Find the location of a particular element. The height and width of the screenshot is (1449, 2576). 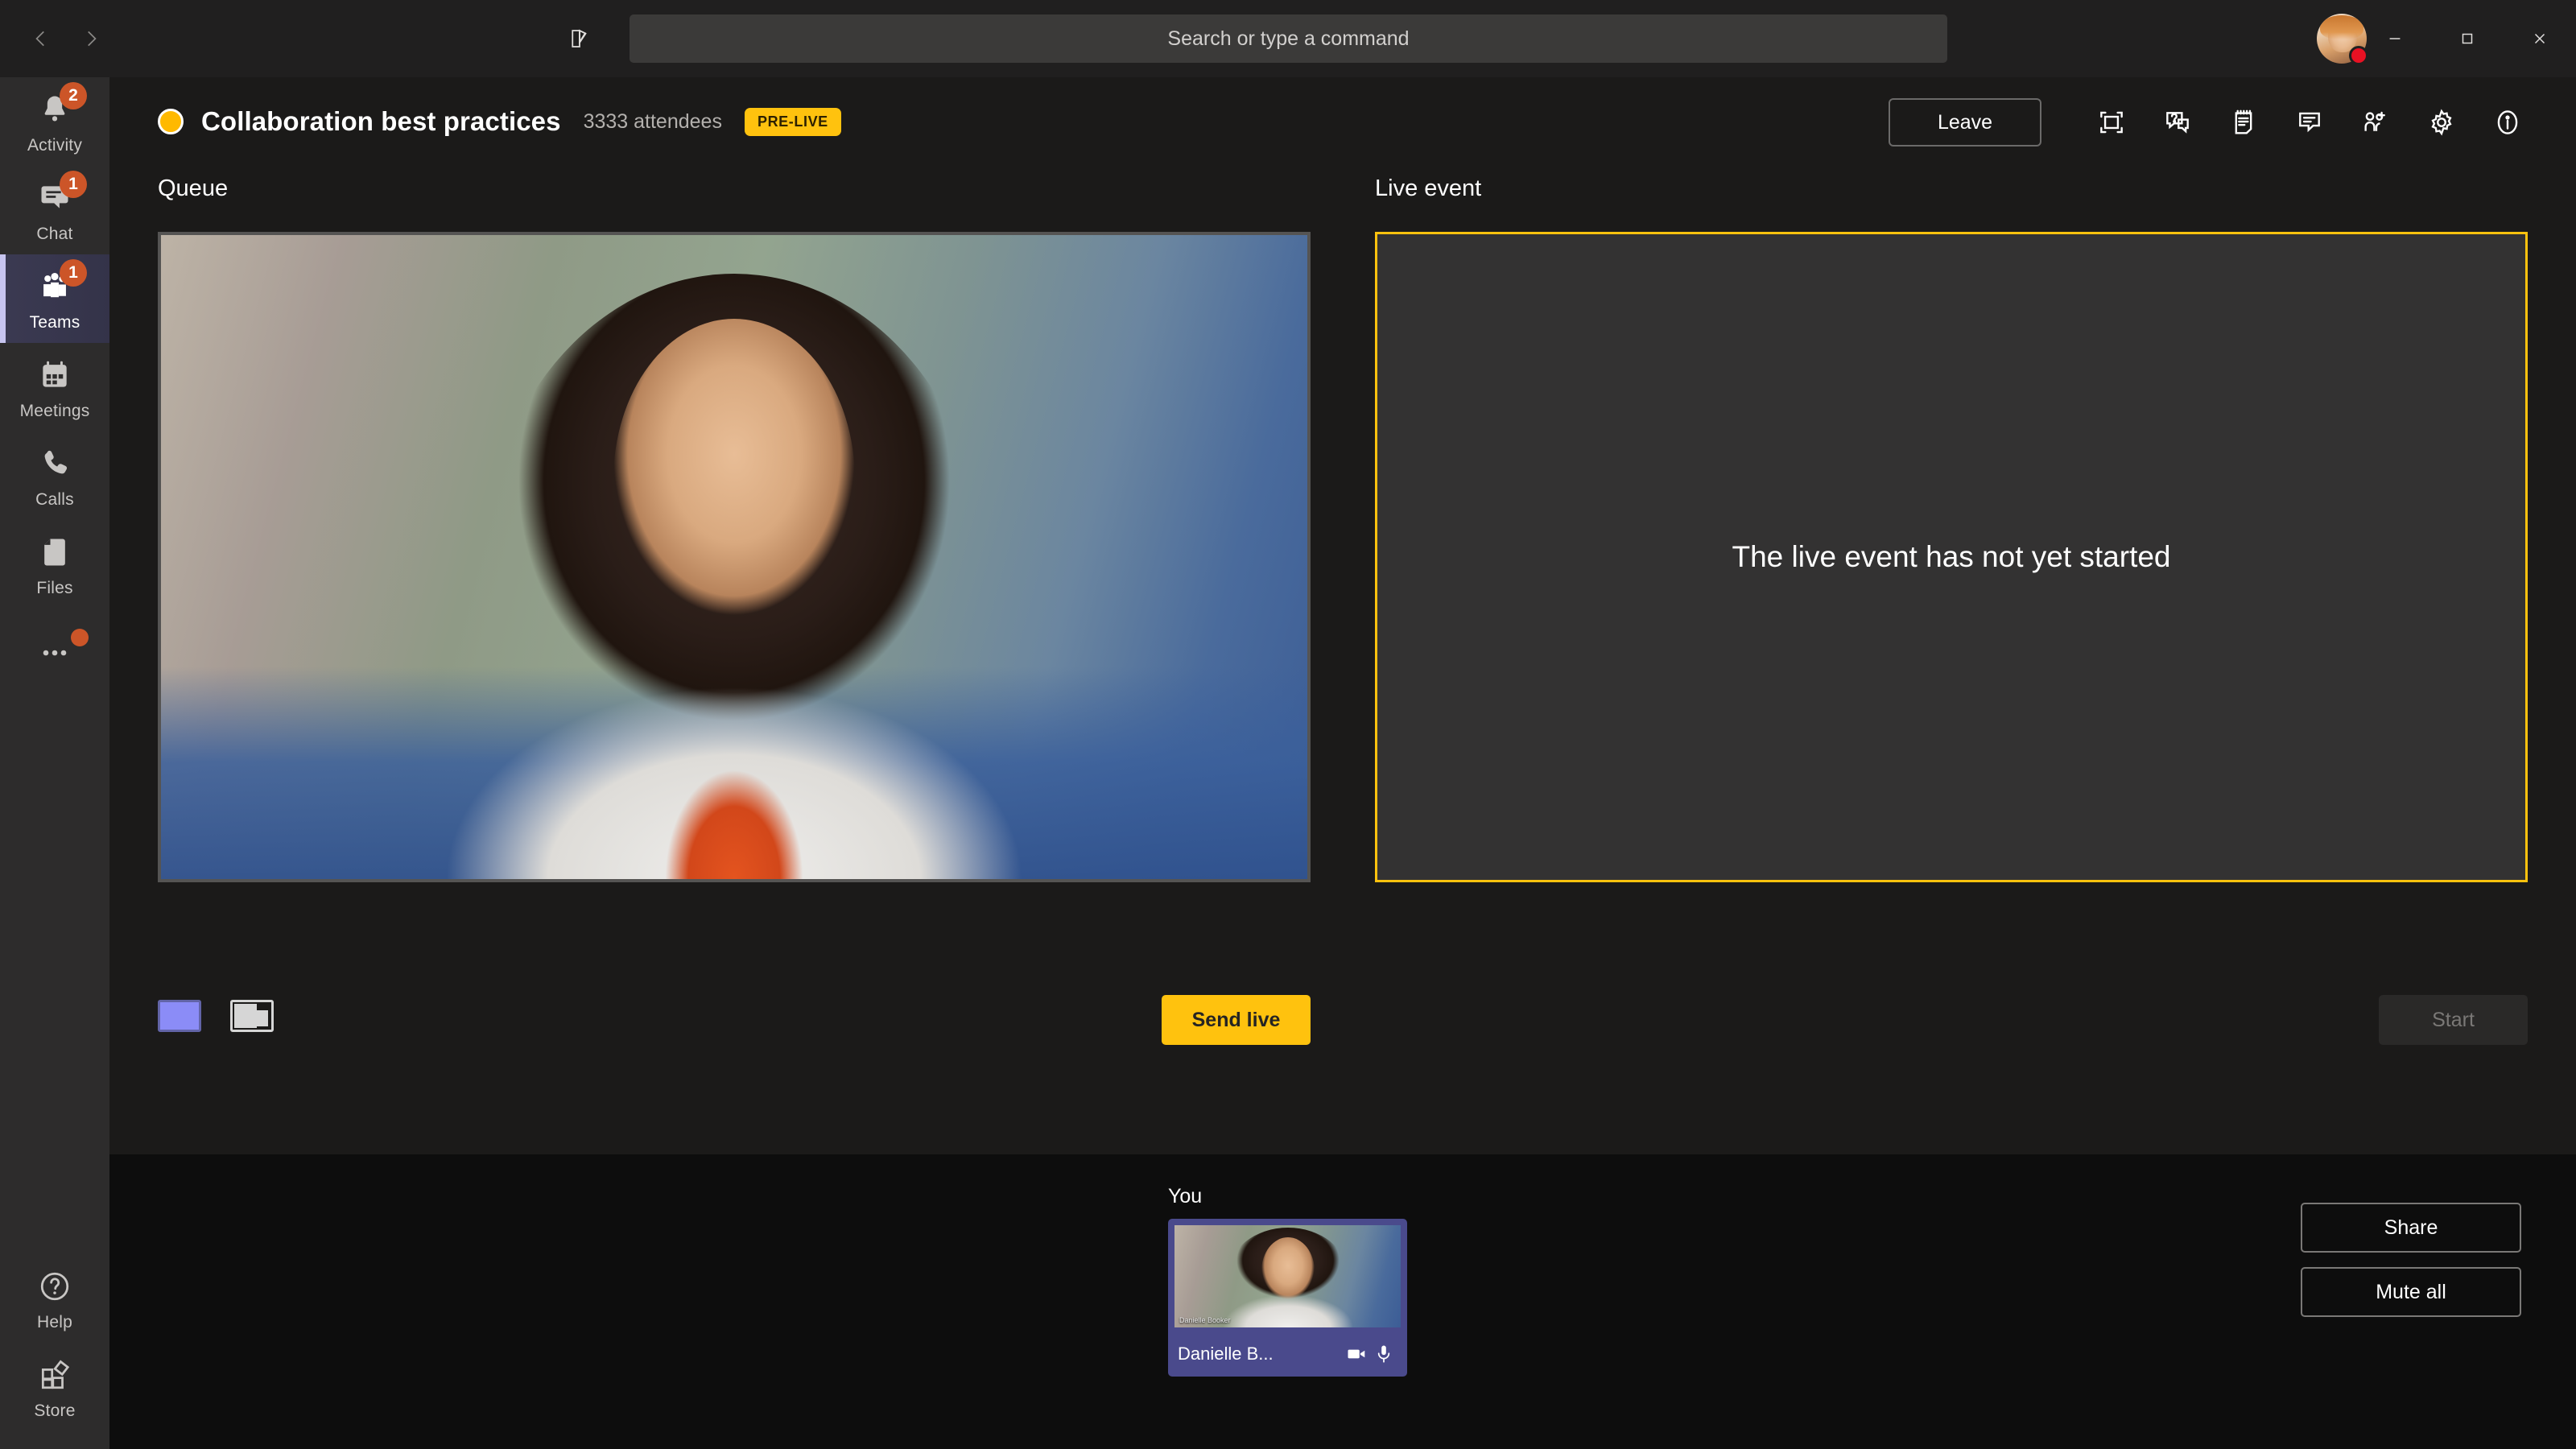

sidebar-label-help: Help is located at coordinates (54, 1321).